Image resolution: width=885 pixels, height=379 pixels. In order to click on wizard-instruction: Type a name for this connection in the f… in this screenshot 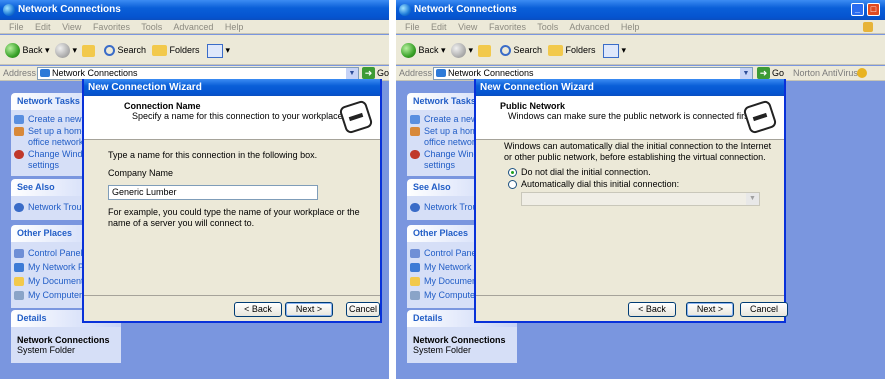, I will do `click(213, 155)`.